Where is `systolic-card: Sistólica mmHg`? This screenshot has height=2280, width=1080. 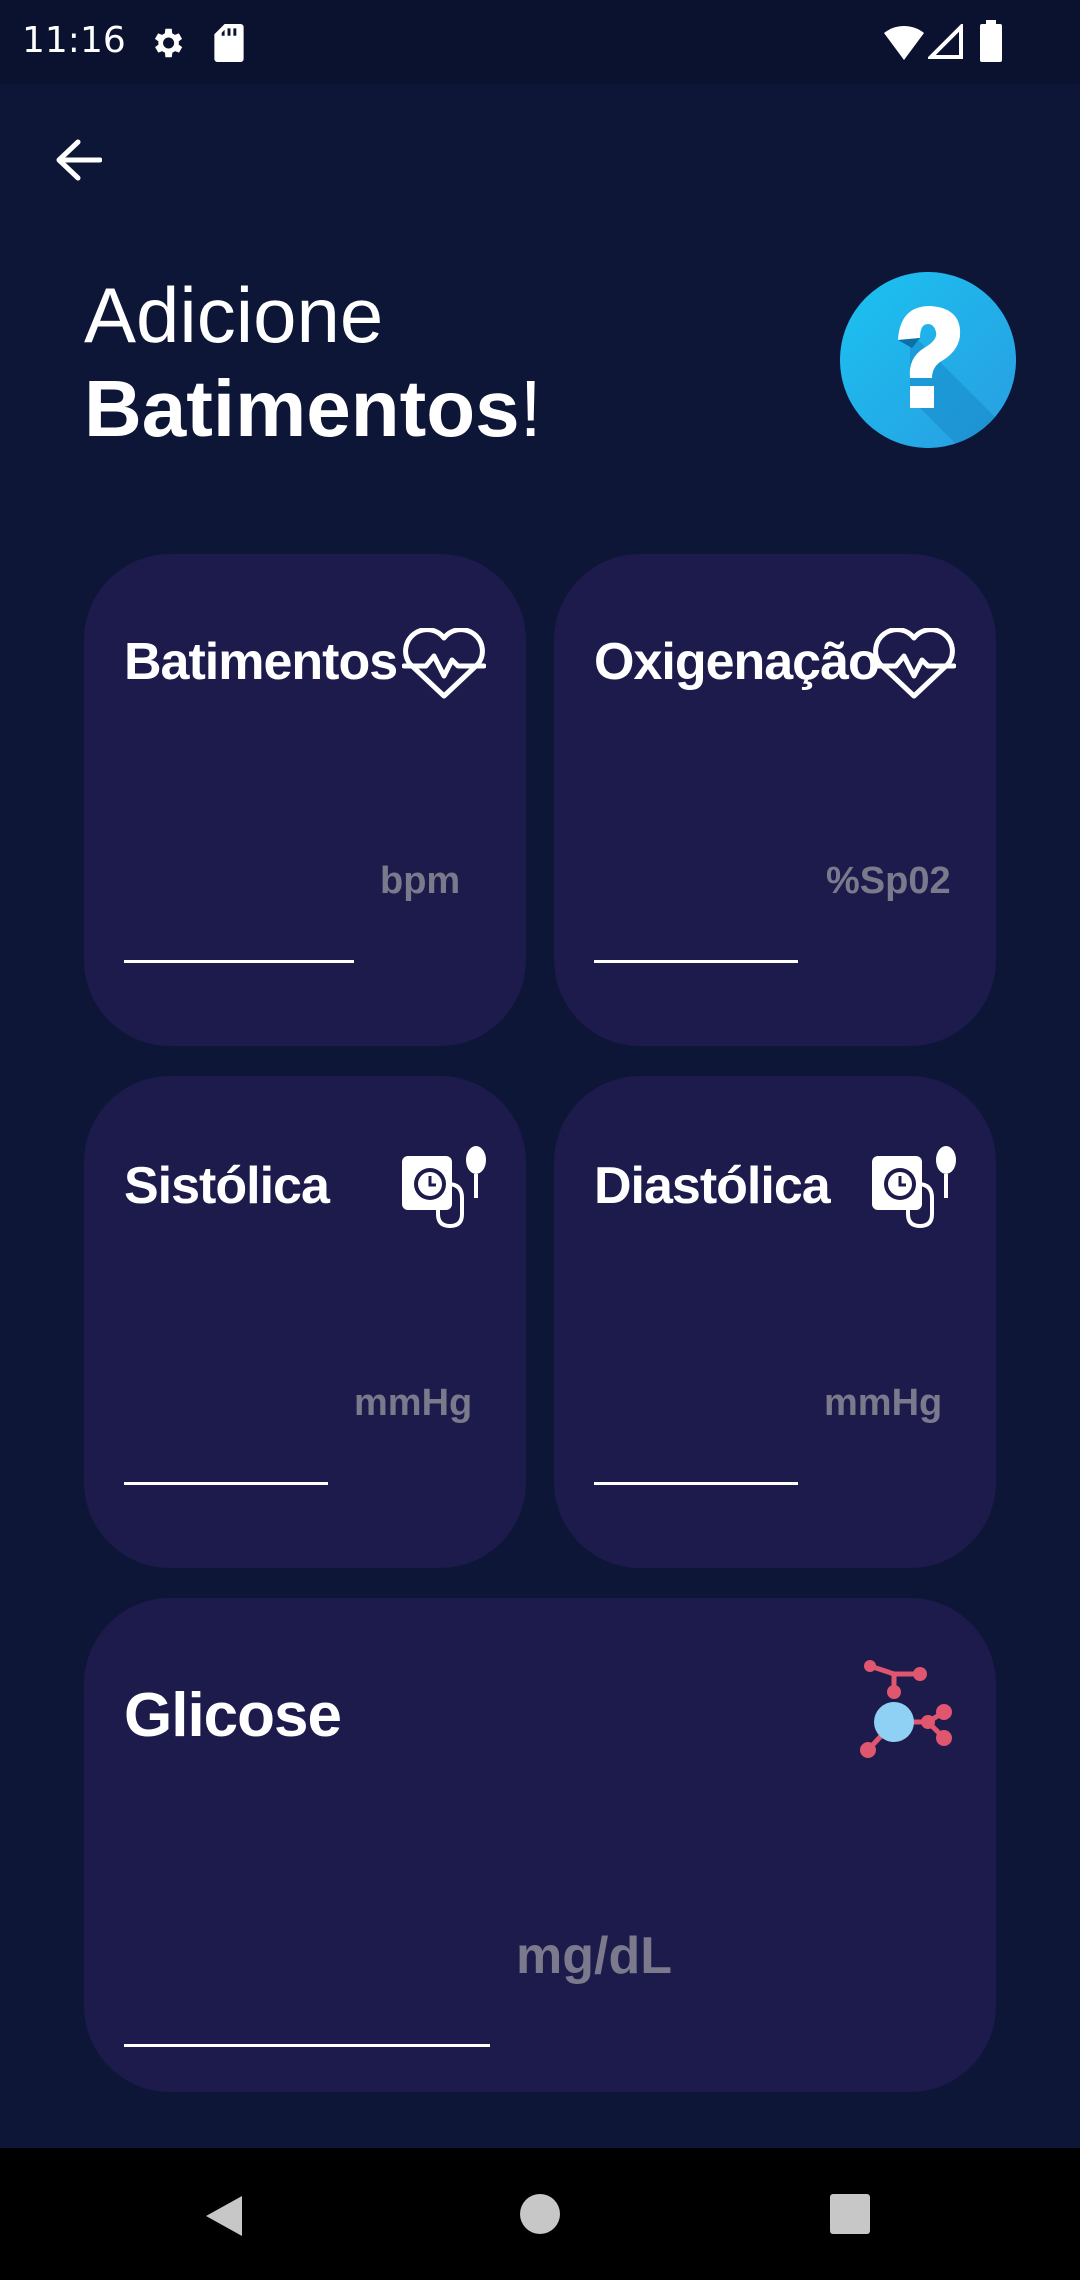 systolic-card: Sistólica mmHg is located at coordinates (305, 1322).